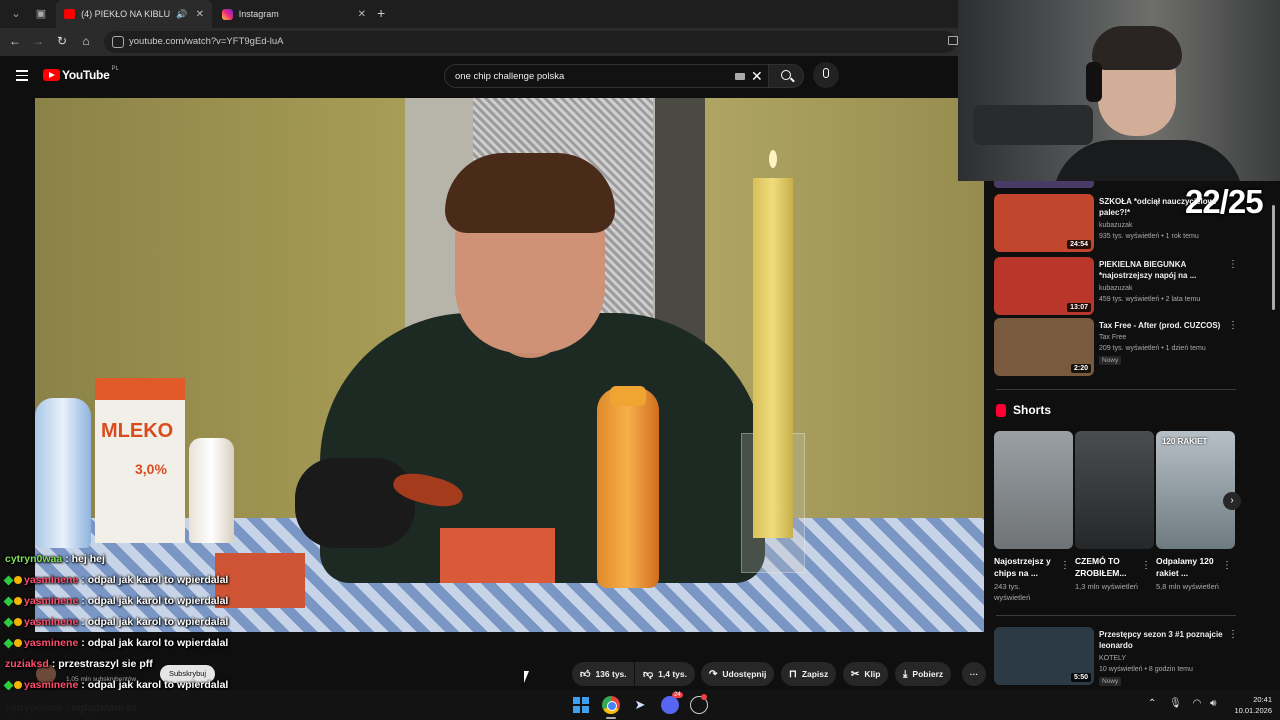 The width and height of the screenshot is (1280, 720). What do you see at coordinates (1012, 592) in the screenshot?
I see `short-views: 243 tys. wyświetleń` at bounding box center [1012, 592].